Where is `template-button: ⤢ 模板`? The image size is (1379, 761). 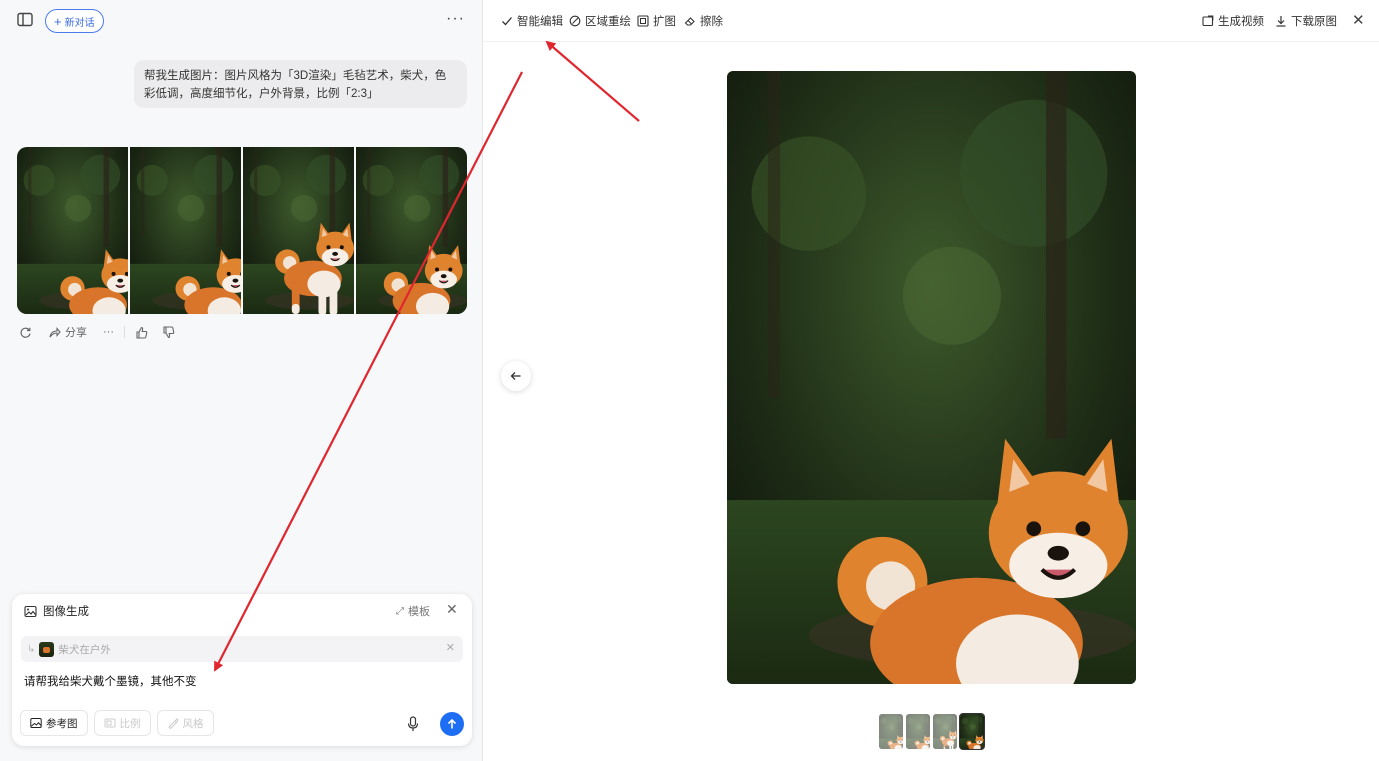
template-button: ⤢ 模板 is located at coordinates (413, 611).